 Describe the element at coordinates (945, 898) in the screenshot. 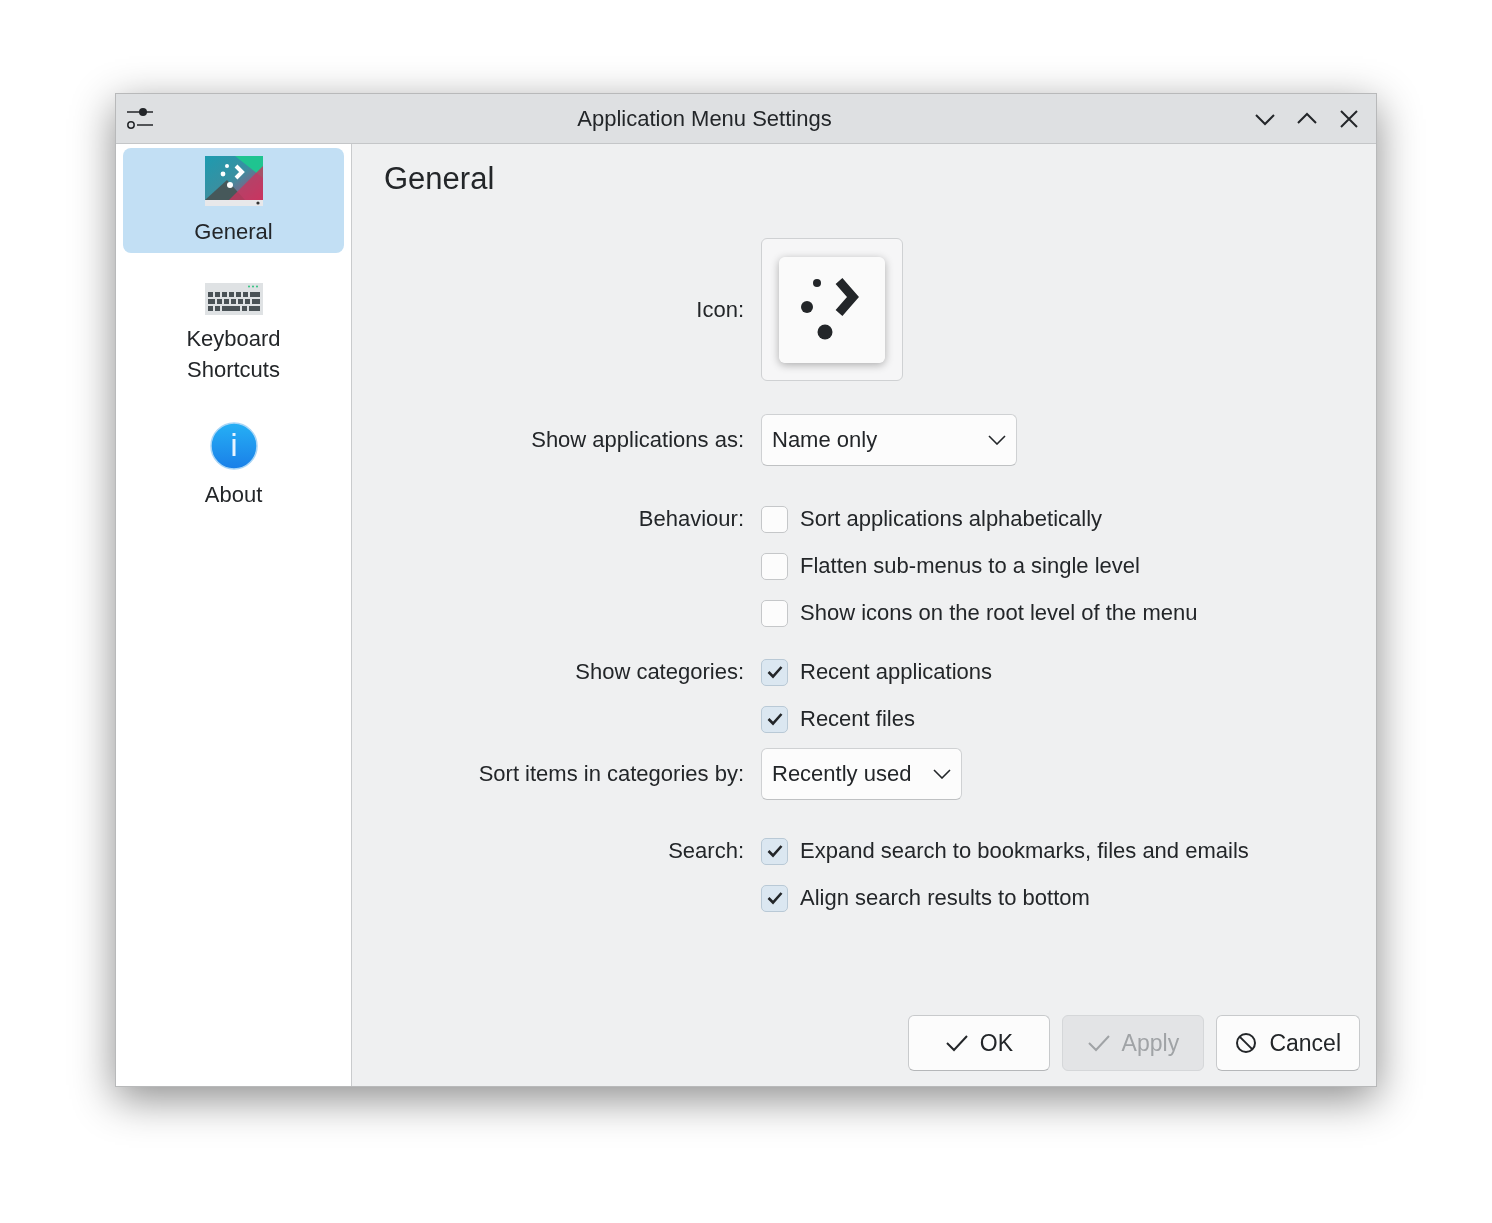

I see `checkbox-label: Align search results to bottom` at that location.